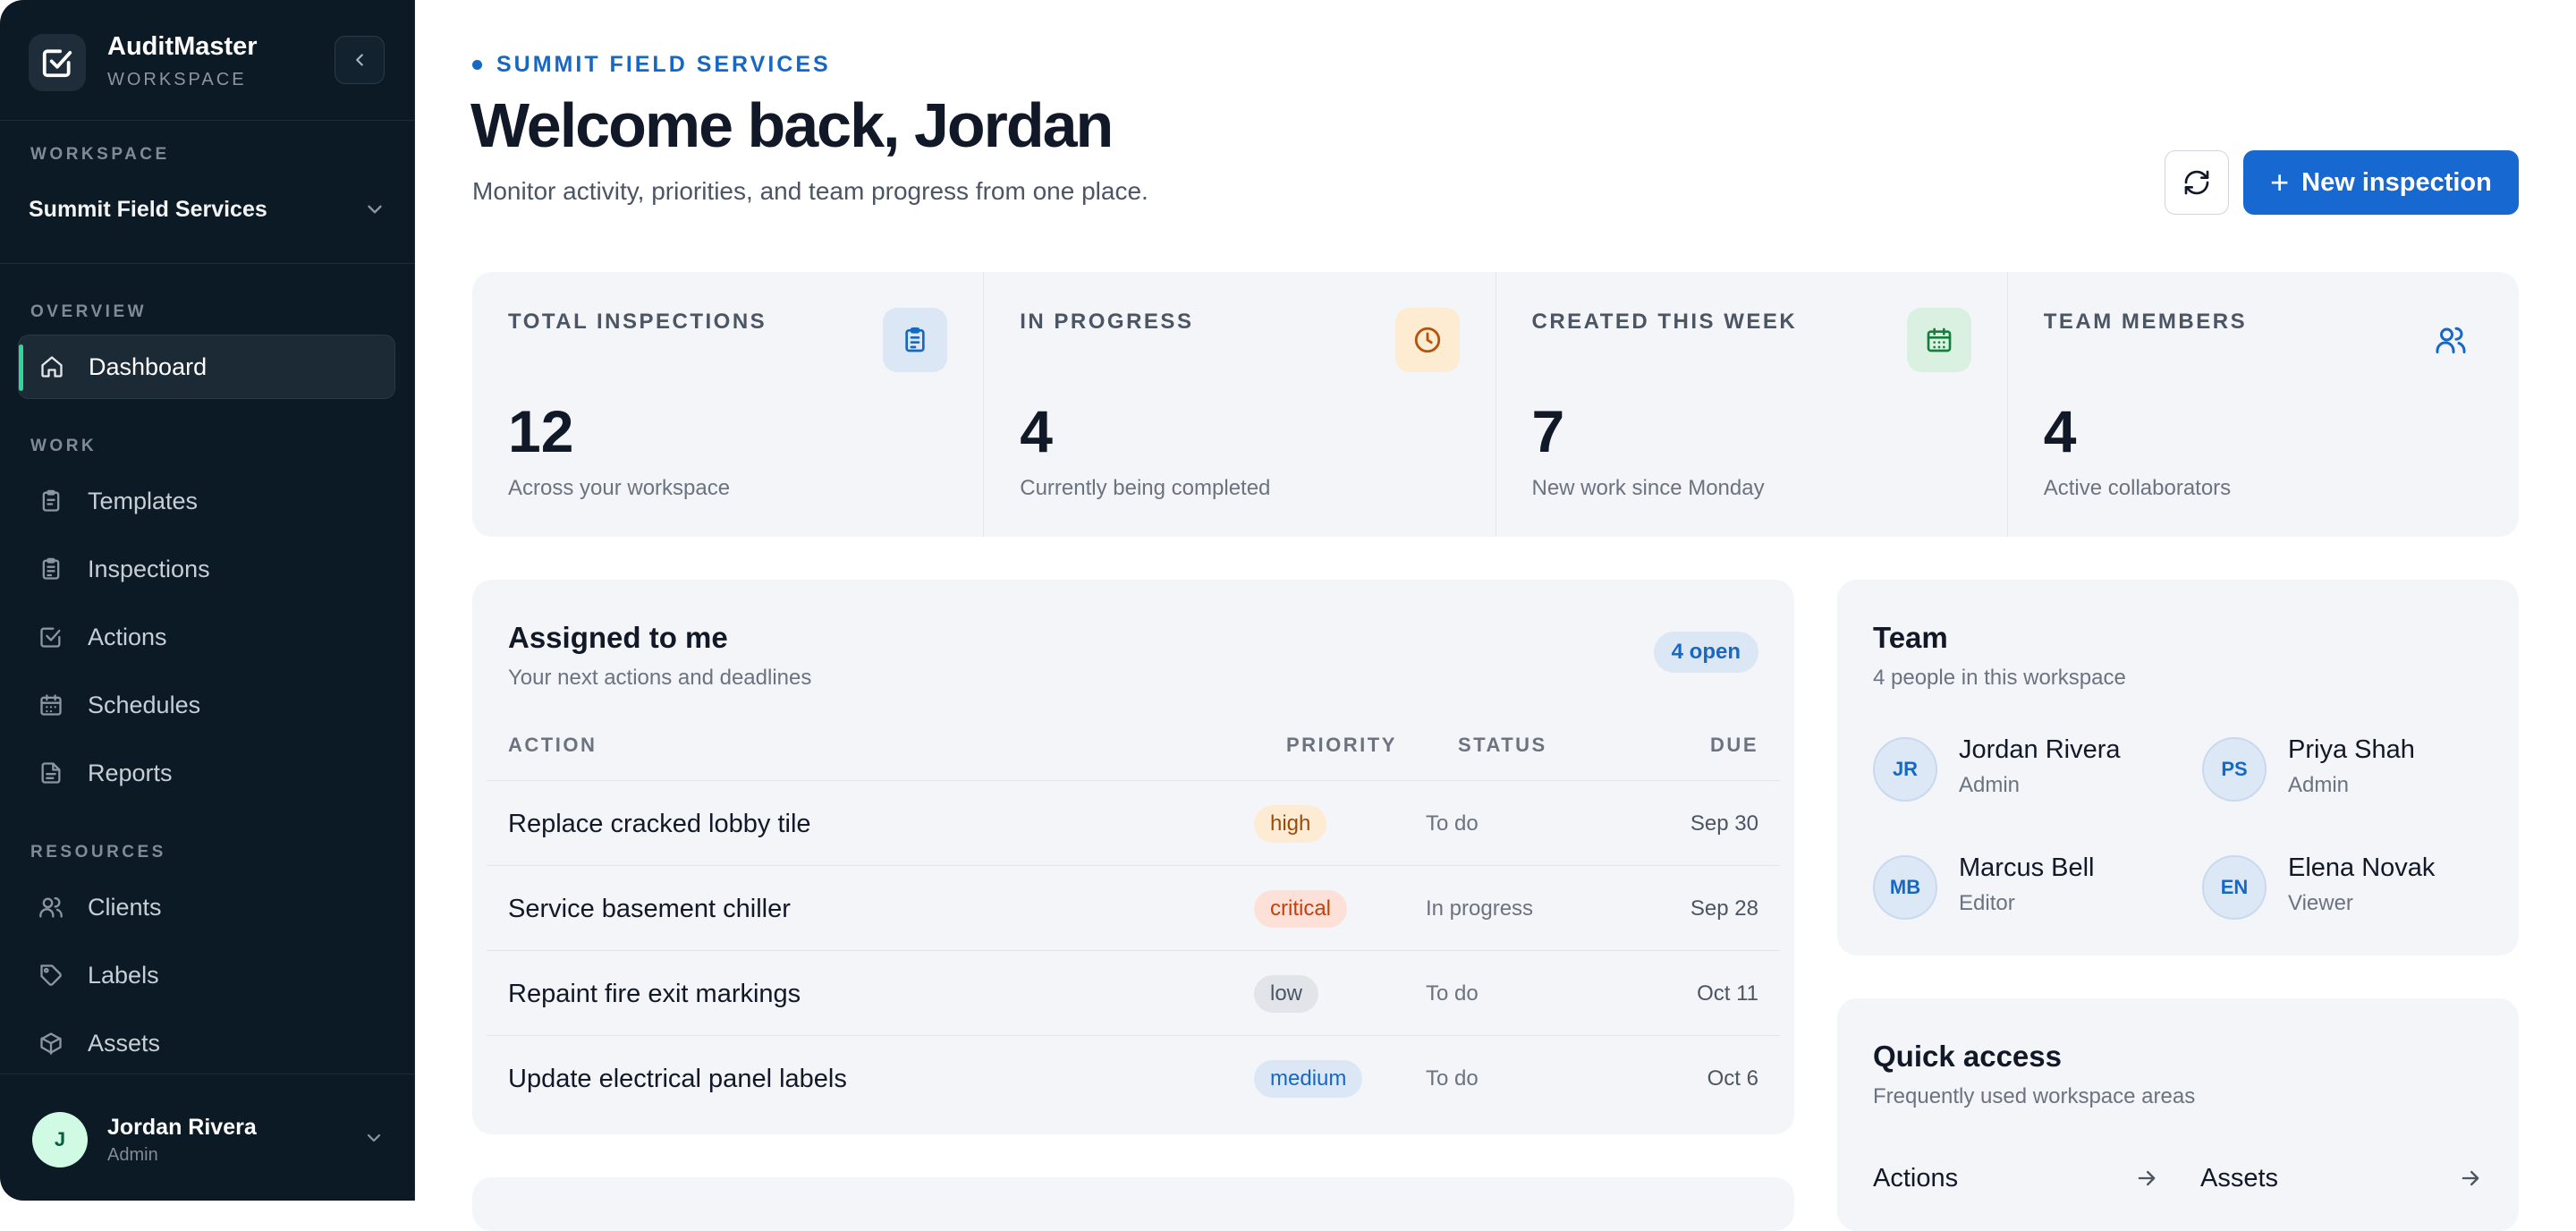  I want to click on action-name: Repaint fire exit markings, so click(654, 994).